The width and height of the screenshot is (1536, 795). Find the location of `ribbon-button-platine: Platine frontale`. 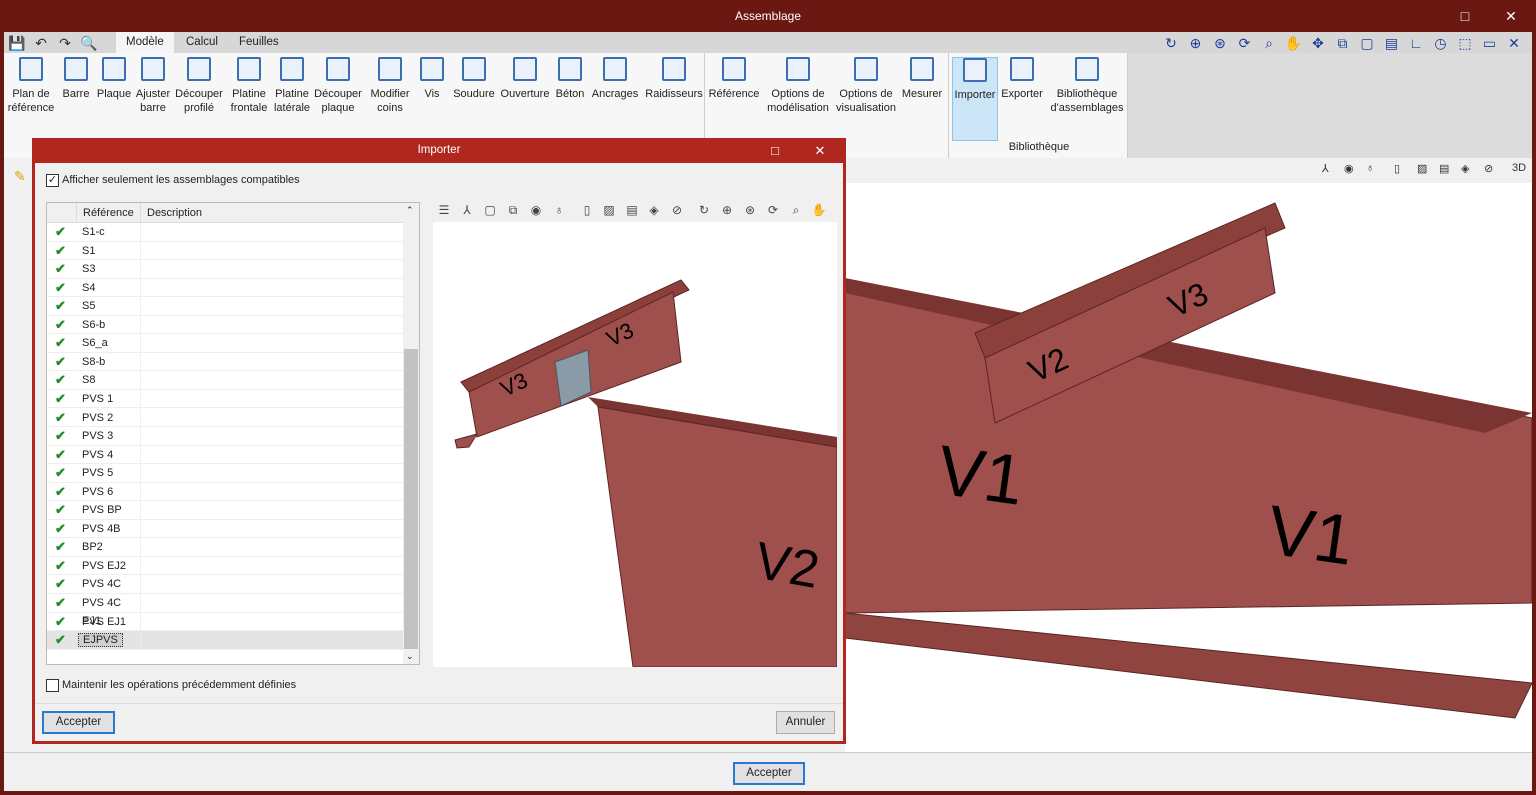

ribbon-button-platine: Platine frontale is located at coordinates (249, 86).